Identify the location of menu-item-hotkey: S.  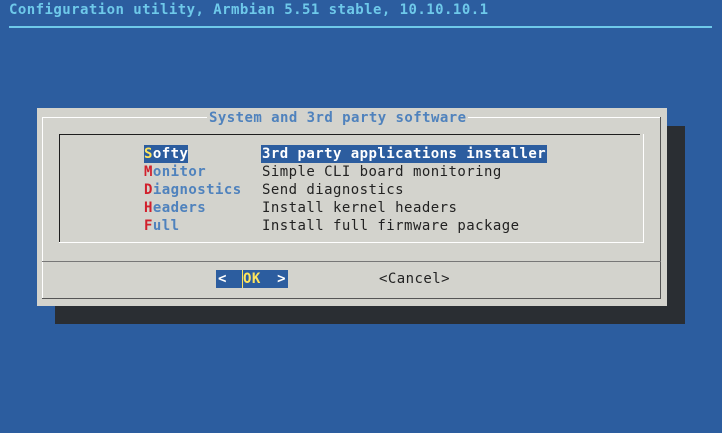
(148, 154).